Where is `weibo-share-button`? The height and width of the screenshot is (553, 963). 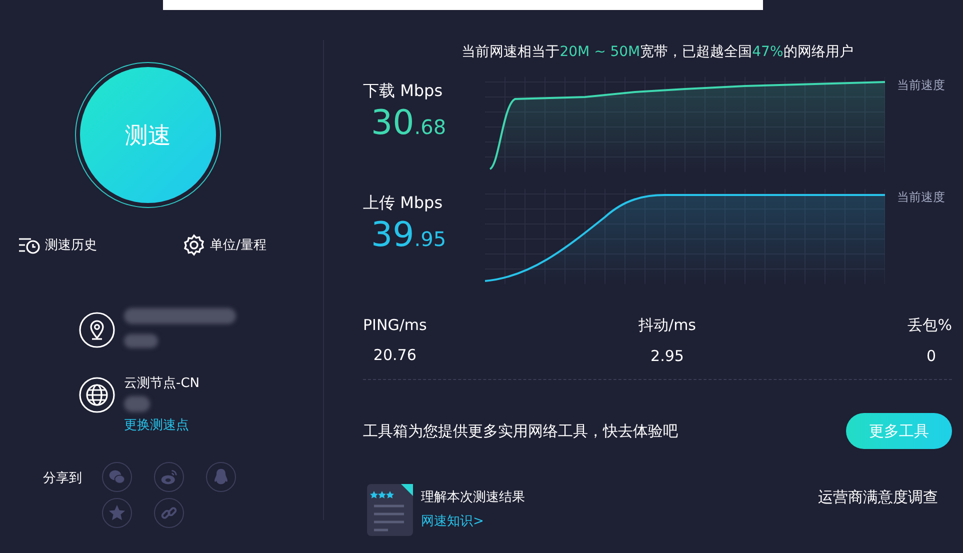
weibo-share-button is located at coordinates (169, 477).